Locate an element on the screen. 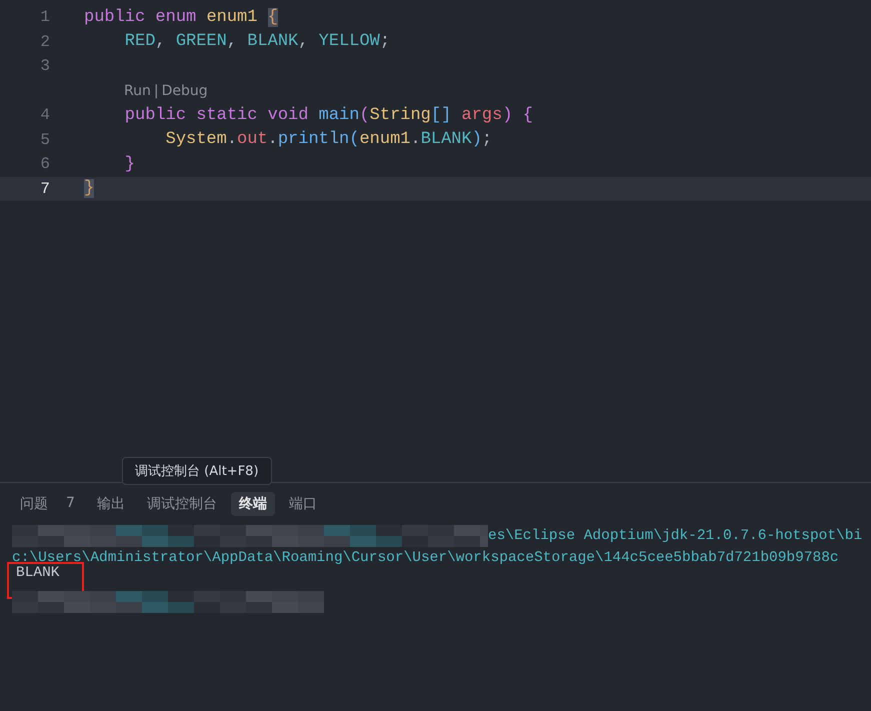 The image size is (871, 711). panel-tab: 端口 is located at coordinates (302, 504).